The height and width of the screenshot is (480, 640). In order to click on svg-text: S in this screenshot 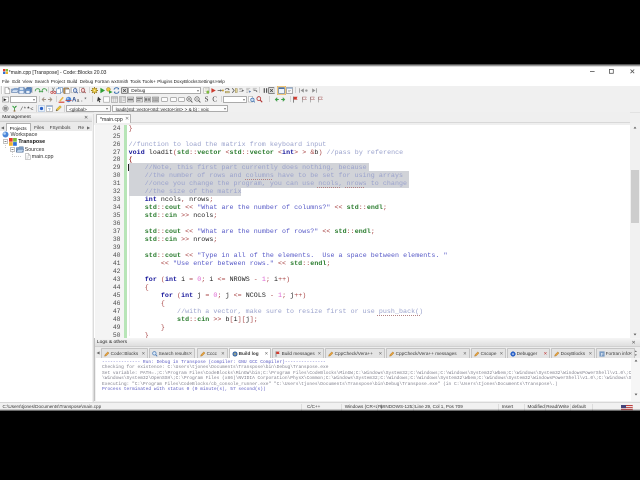, I will do `click(207, 99)`.